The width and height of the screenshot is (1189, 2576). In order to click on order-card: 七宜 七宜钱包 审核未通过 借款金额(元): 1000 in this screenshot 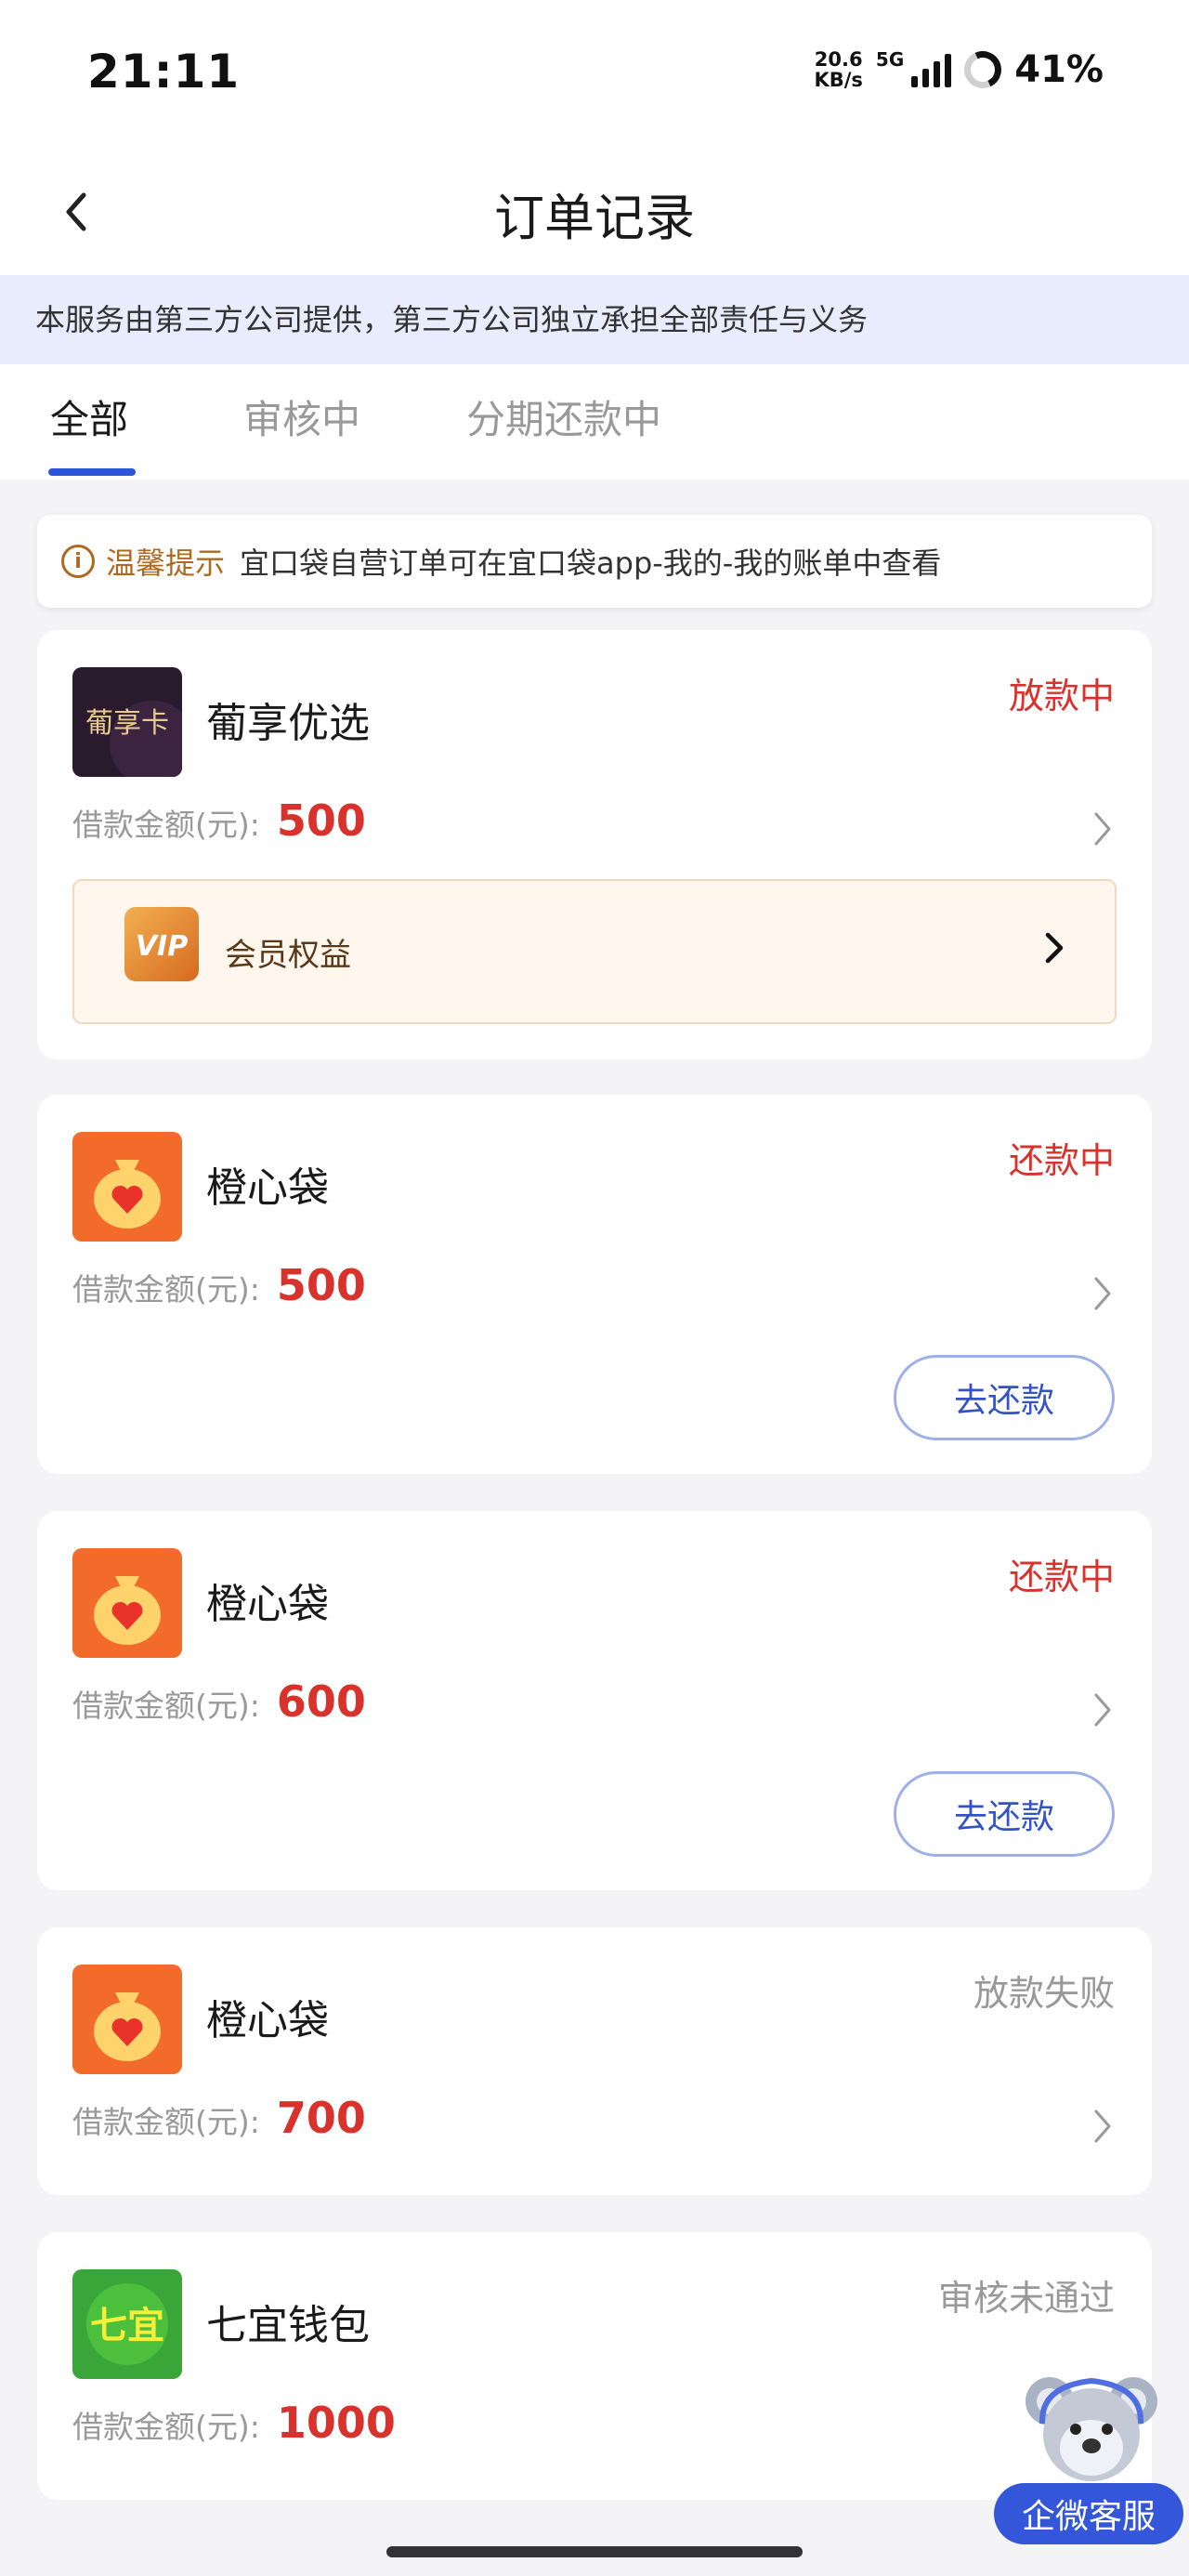, I will do `click(594, 2366)`.